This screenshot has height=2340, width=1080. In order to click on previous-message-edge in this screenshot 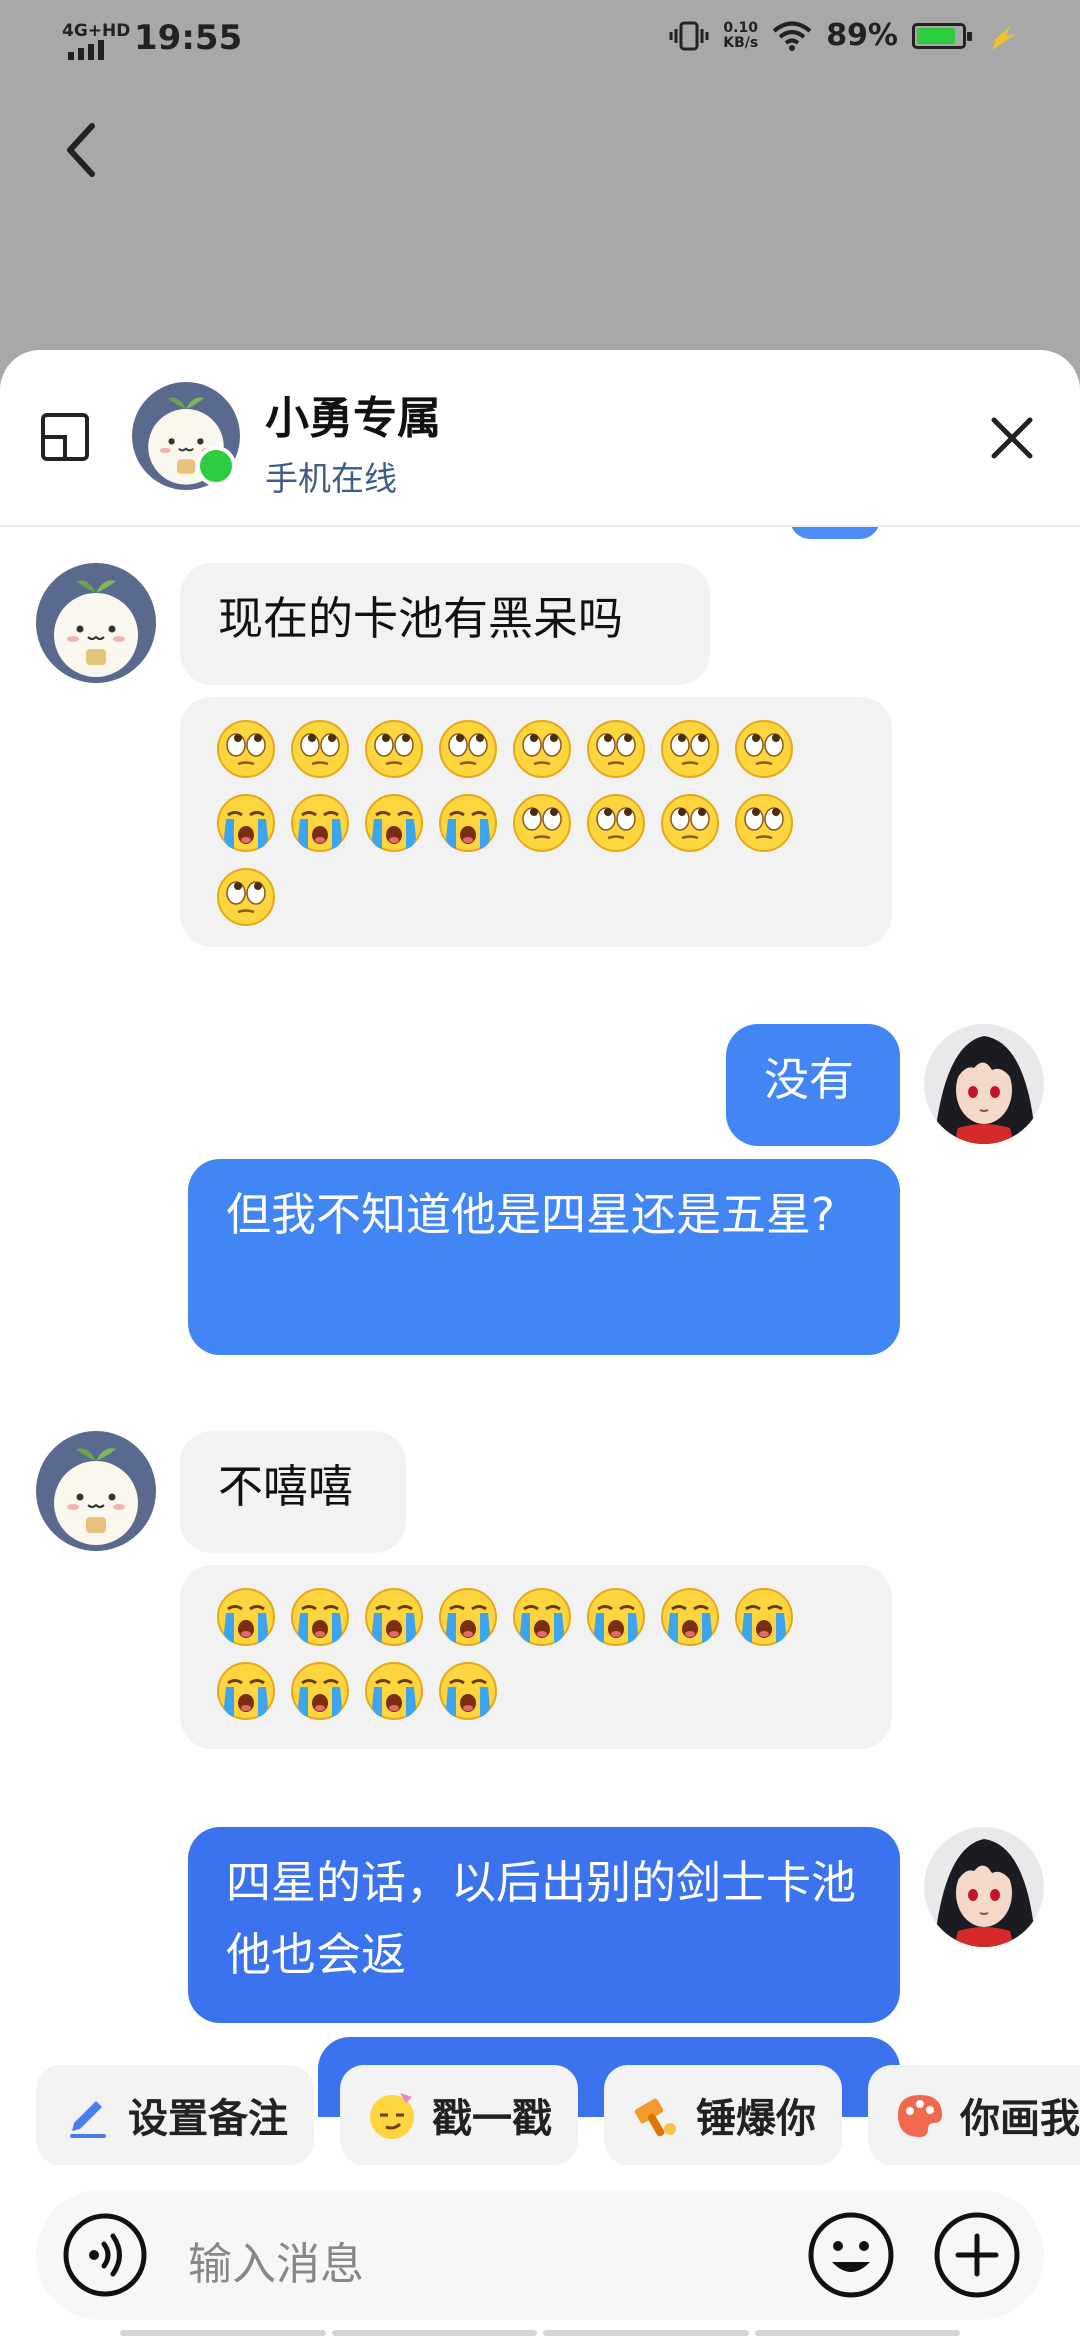, I will do `click(835, 533)`.